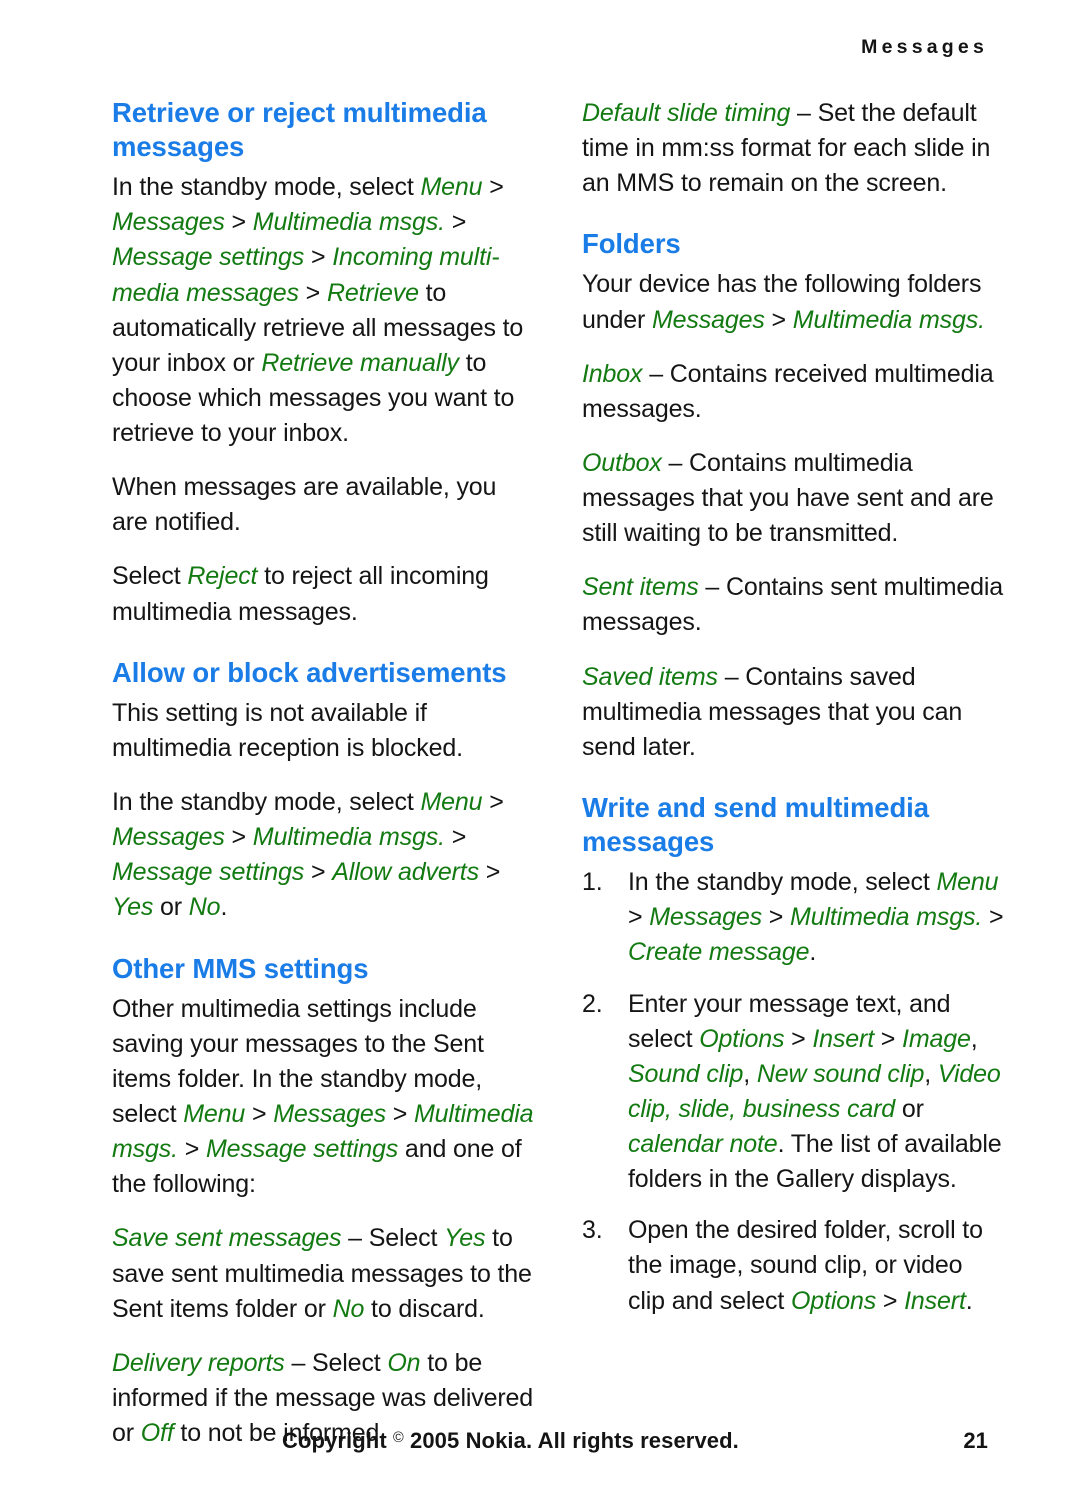 Image resolution: width=1080 pixels, height=1496 pixels. What do you see at coordinates (924, 47) in the screenshot?
I see `running-header-title: Messages` at bounding box center [924, 47].